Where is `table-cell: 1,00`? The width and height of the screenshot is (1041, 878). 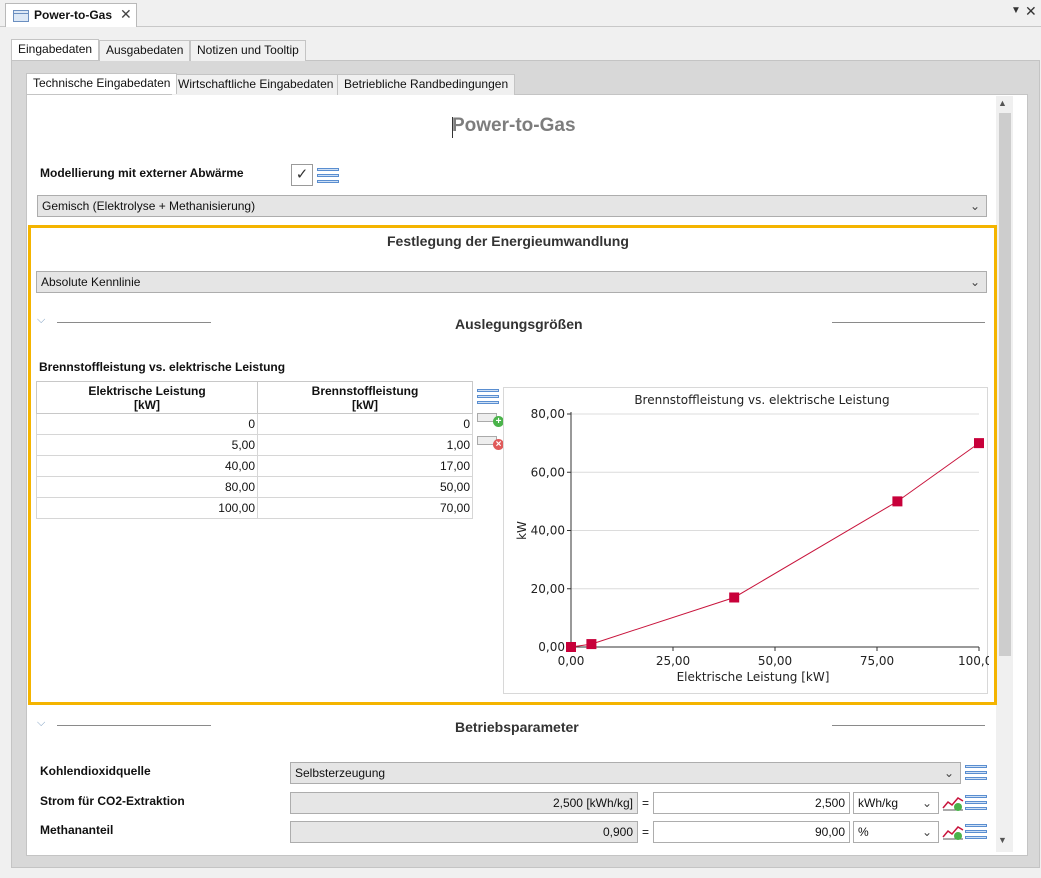 table-cell: 1,00 is located at coordinates (365, 445).